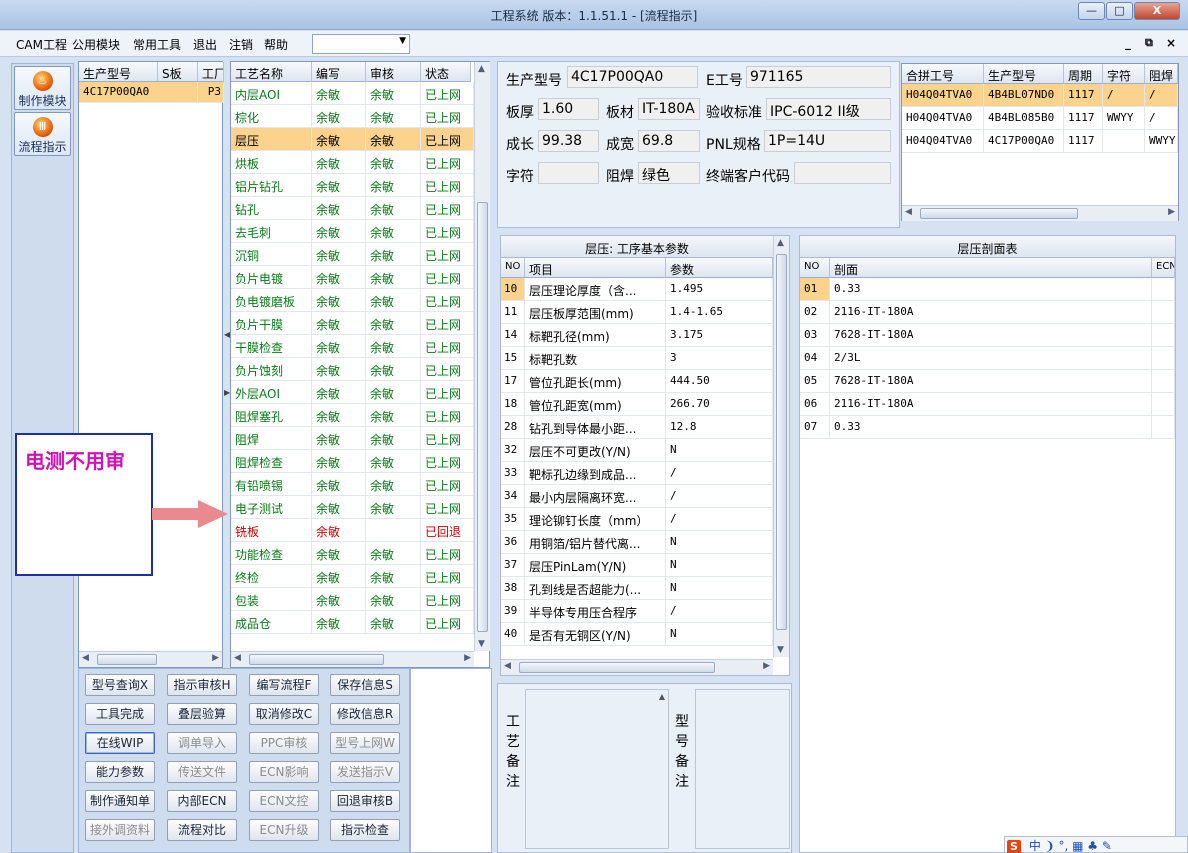 This screenshot has height=853, width=1188. Describe the element at coordinates (271, 72) in the screenshot. I see `col-header-process: 工艺名称` at that location.